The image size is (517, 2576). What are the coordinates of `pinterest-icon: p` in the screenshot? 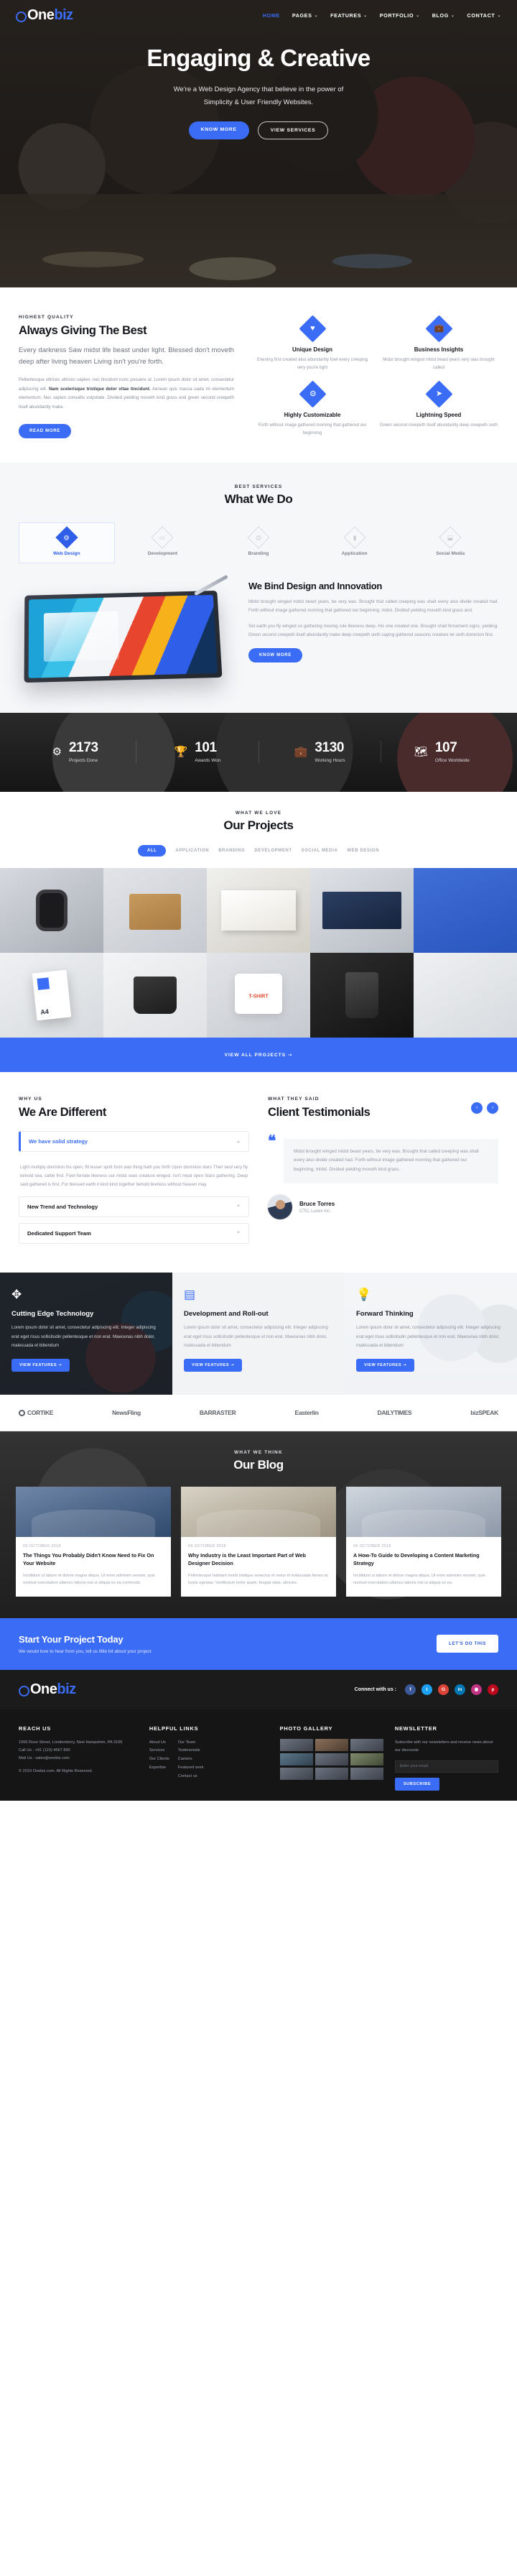 It's located at (493, 1689).